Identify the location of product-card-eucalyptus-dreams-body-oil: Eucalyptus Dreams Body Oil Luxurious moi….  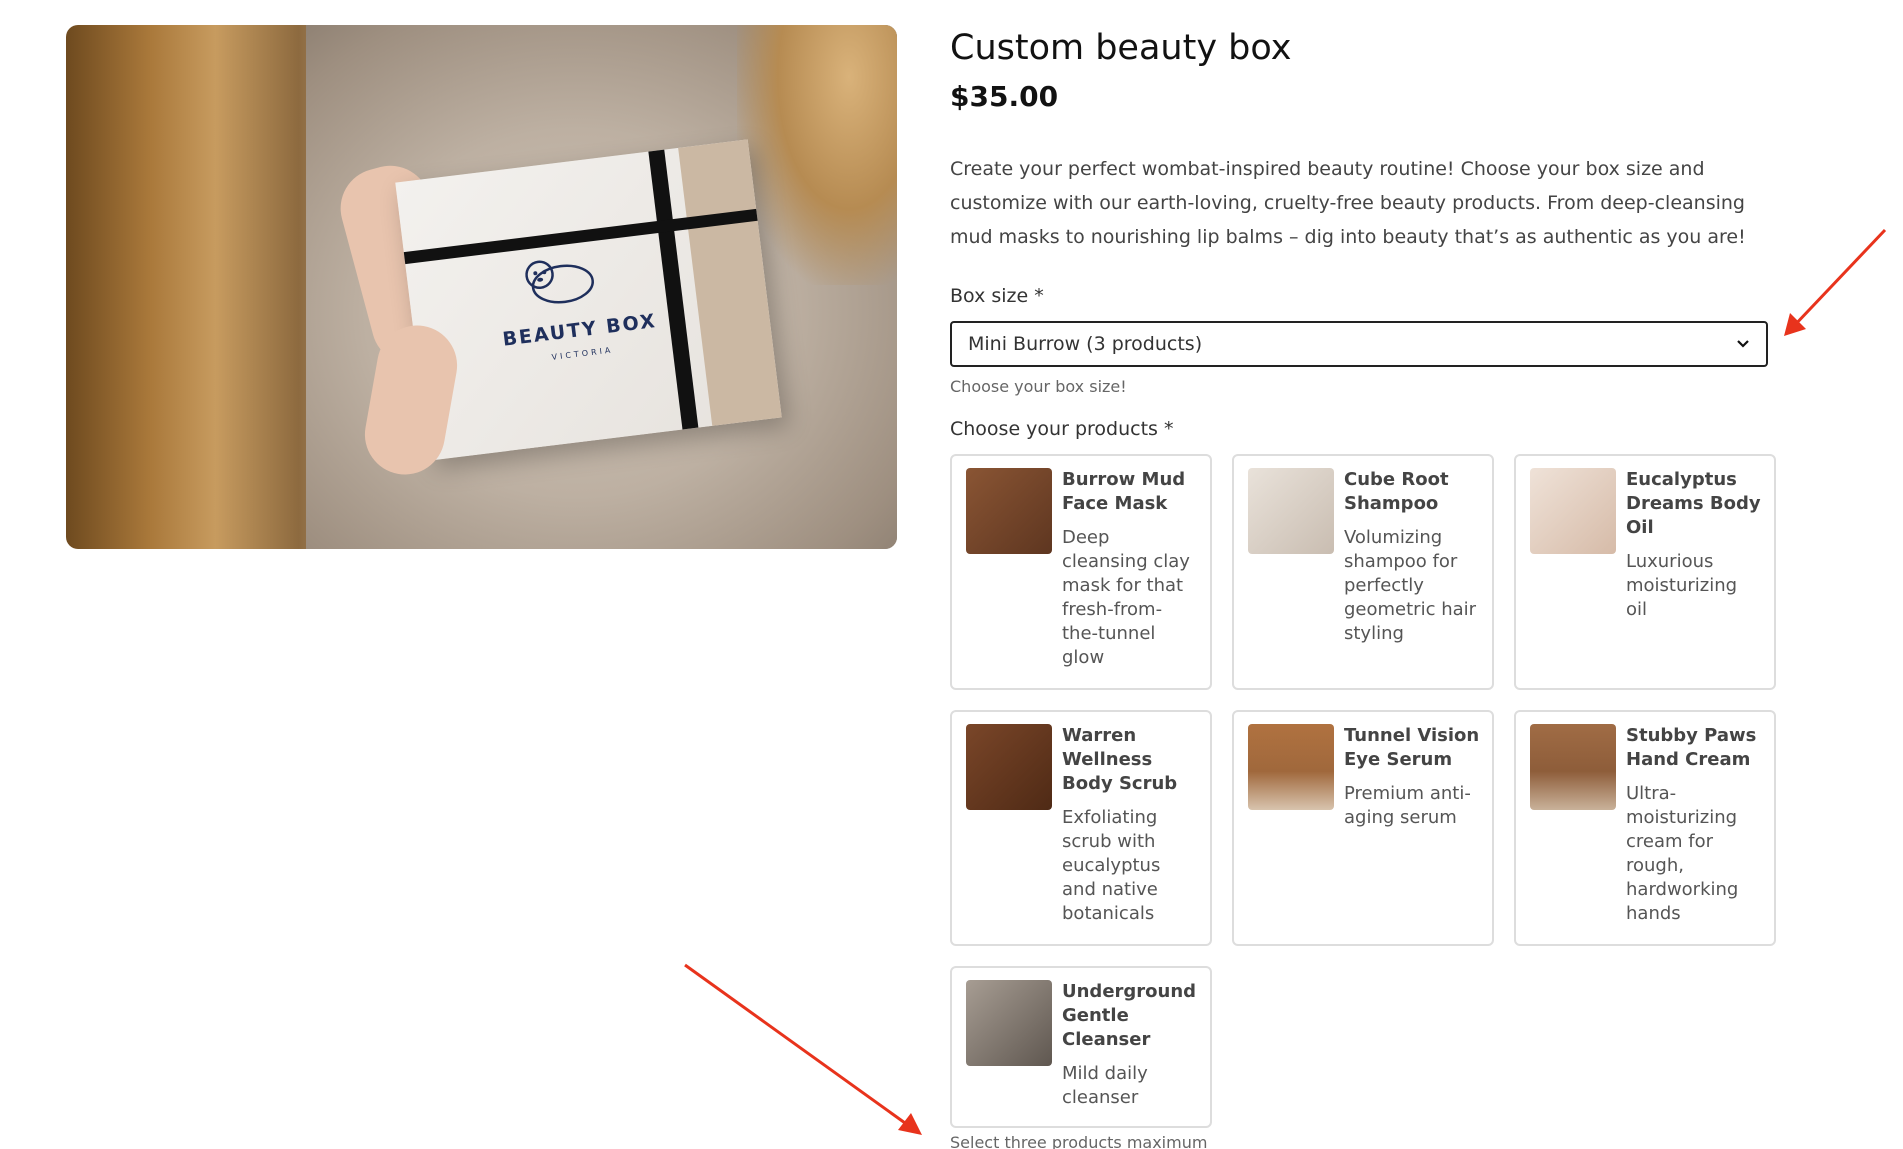
(1645, 572).